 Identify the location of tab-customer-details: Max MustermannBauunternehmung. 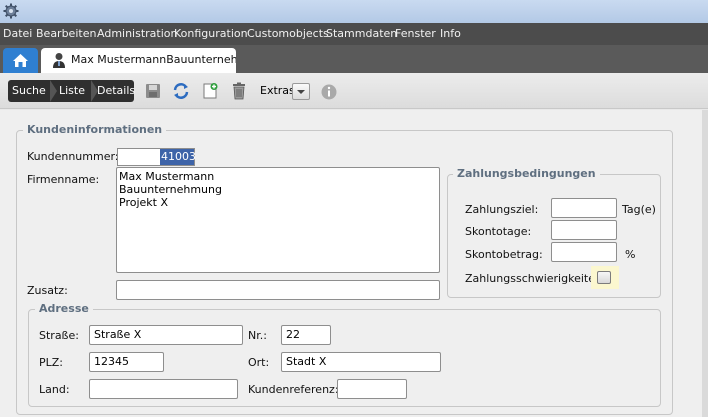
(138, 60).